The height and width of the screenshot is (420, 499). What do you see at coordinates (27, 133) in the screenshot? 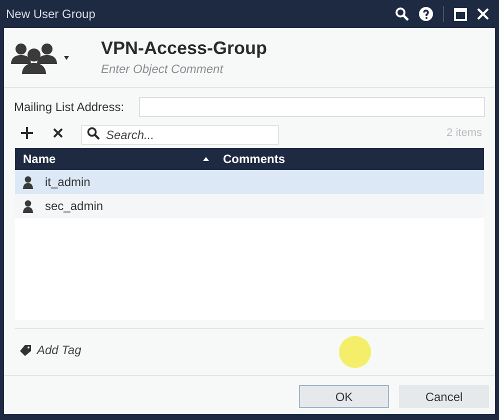
I see `add-icon` at bounding box center [27, 133].